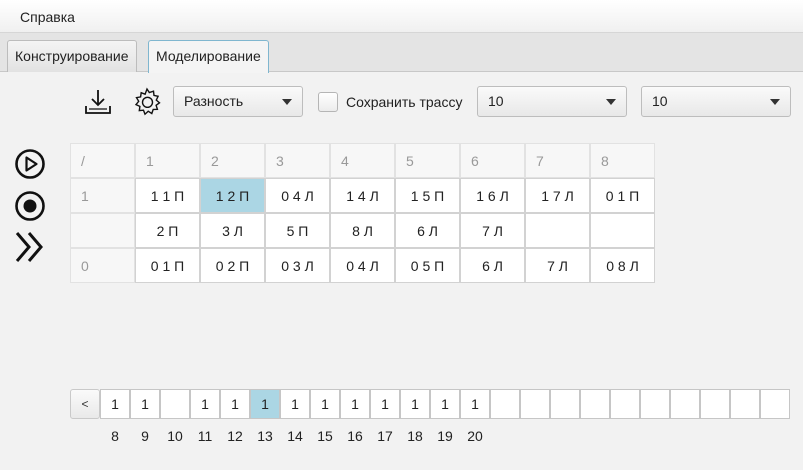 The image size is (803, 470). I want to click on menu-bar: Справка, so click(401, 16).